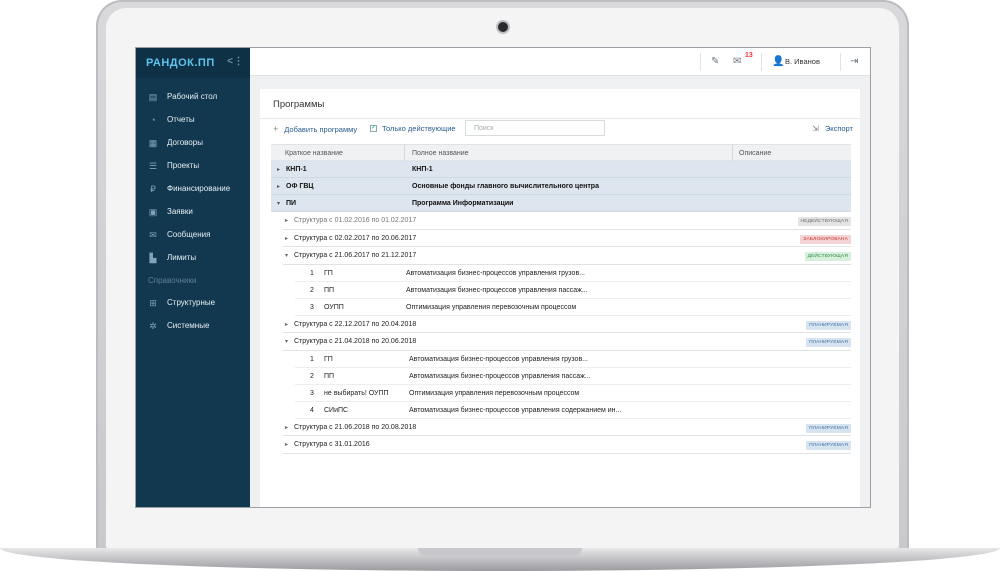  Describe the element at coordinates (314, 153) in the screenshot. I see `column-header-short: Краткое название` at that location.